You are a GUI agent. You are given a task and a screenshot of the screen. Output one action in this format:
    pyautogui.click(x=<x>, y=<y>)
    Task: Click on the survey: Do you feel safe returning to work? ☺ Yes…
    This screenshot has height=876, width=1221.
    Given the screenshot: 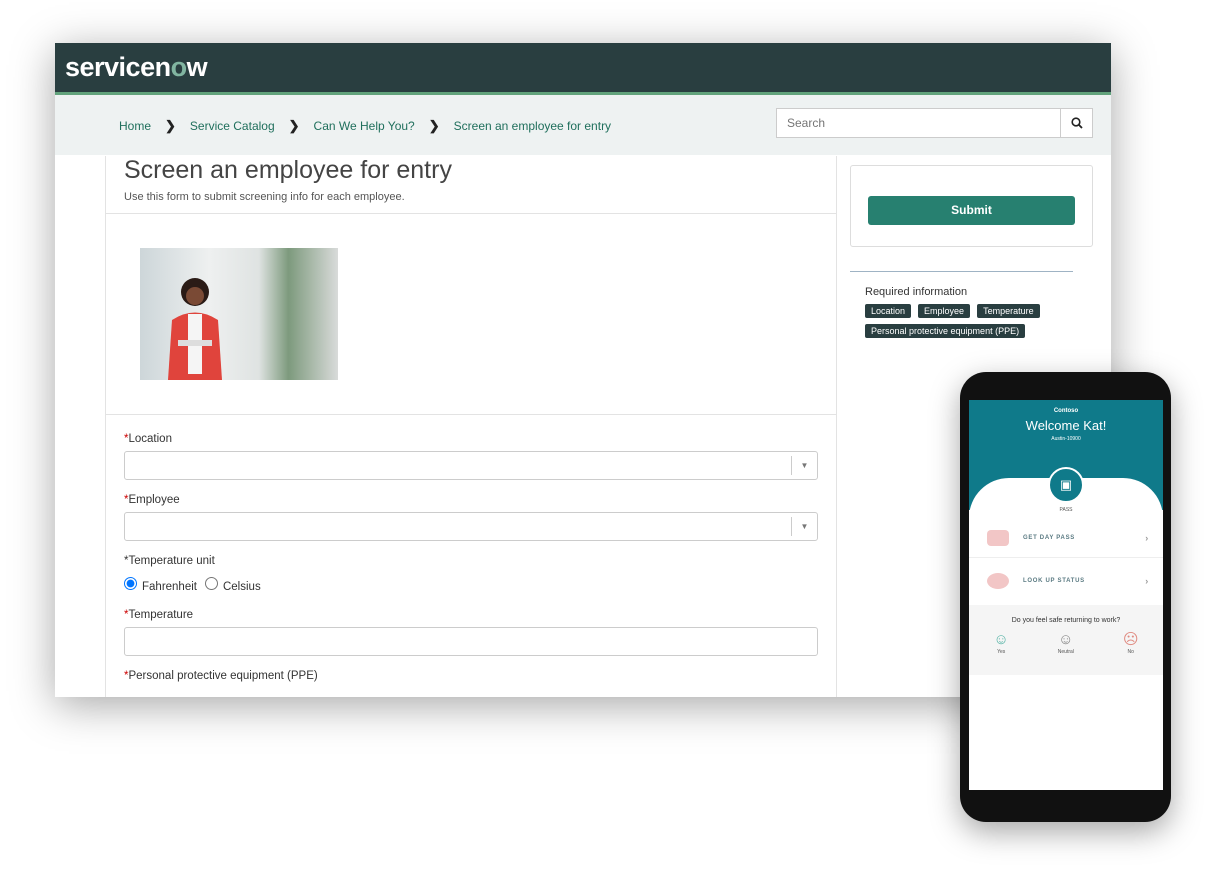 What is the action you would take?
    pyautogui.click(x=1066, y=640)
    